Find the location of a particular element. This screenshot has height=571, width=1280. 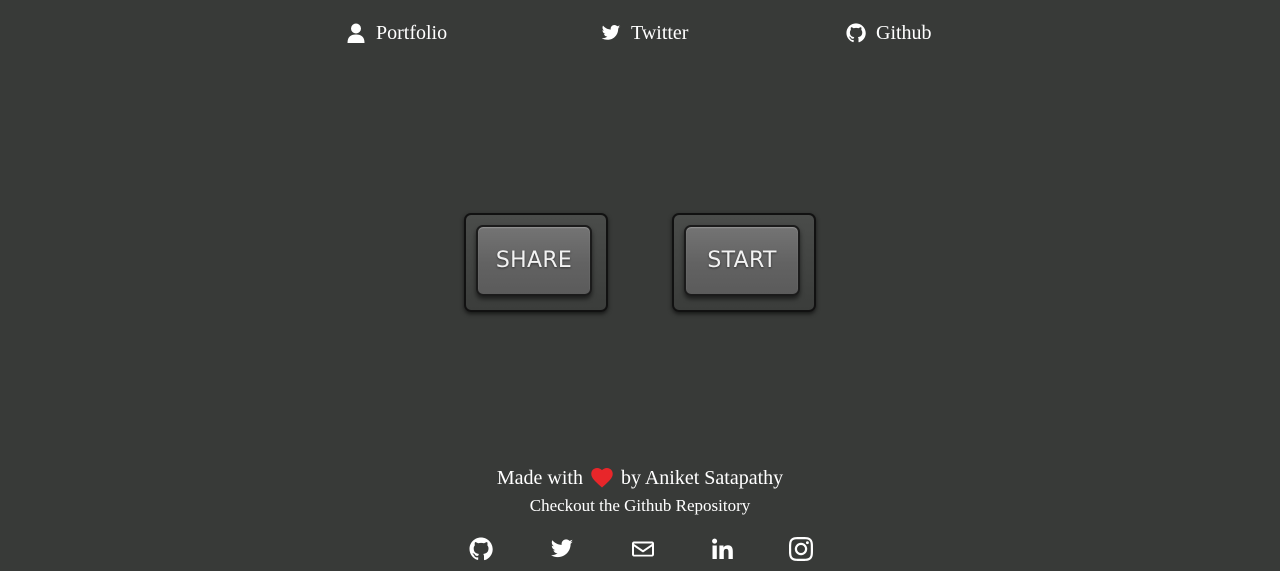

nav-link-label: Portfolio is located at coordinates (412, 32).